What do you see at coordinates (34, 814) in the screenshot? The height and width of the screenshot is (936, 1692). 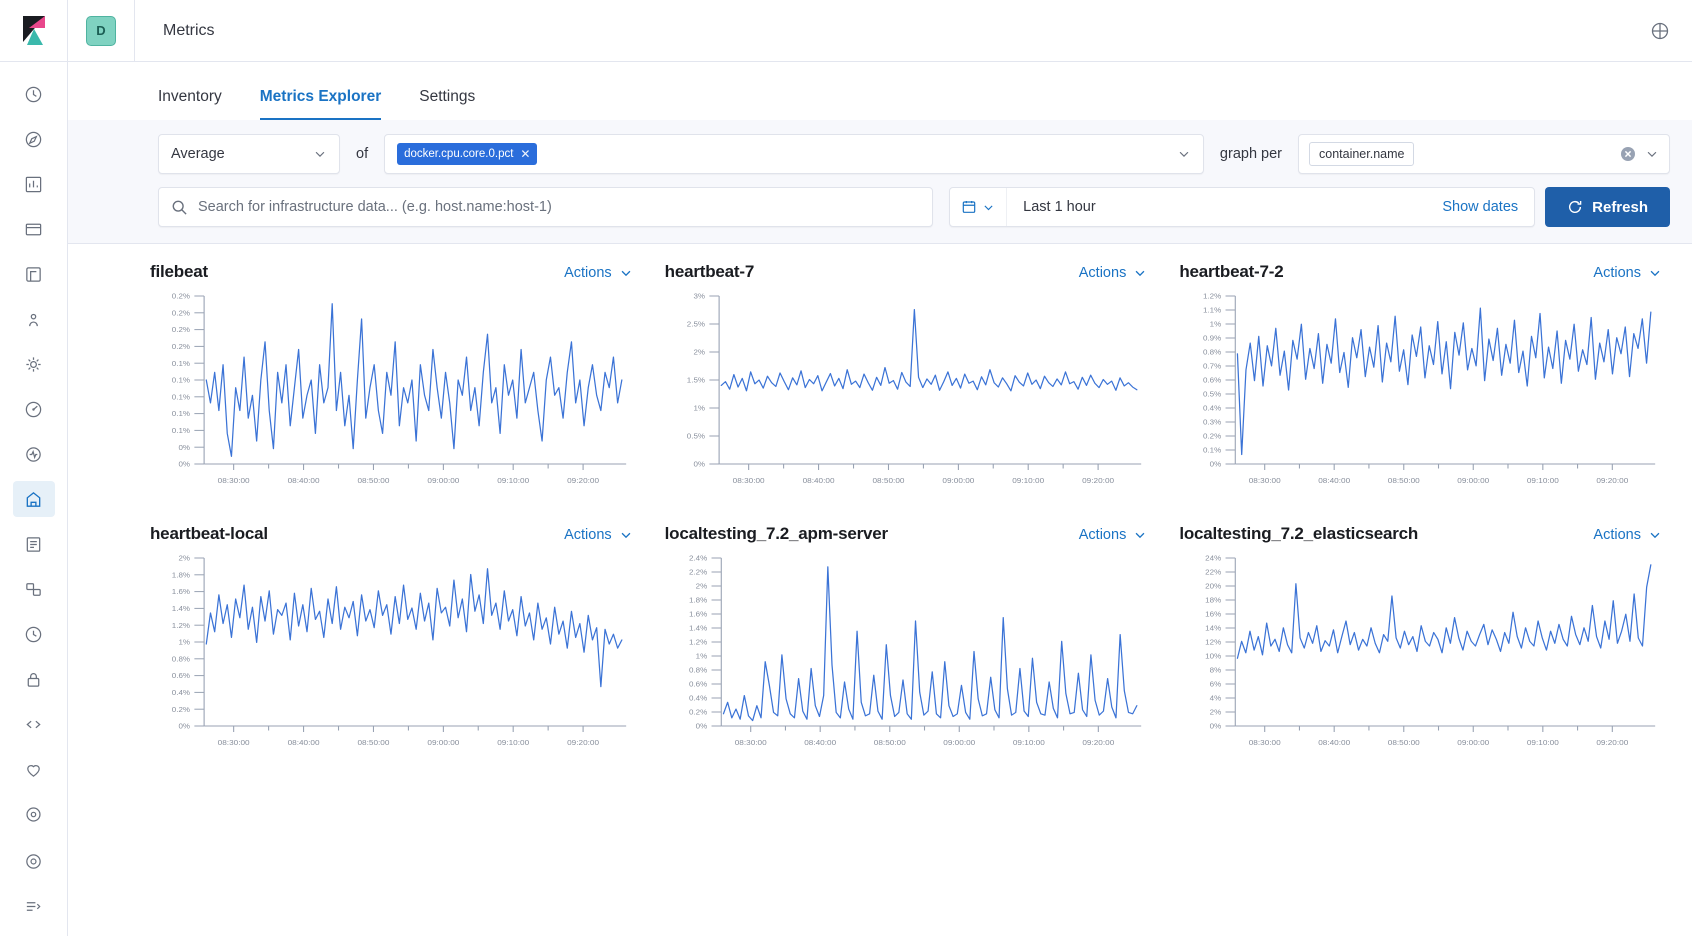 I see `sidebar-item-management` at bounding box center [34, 814].